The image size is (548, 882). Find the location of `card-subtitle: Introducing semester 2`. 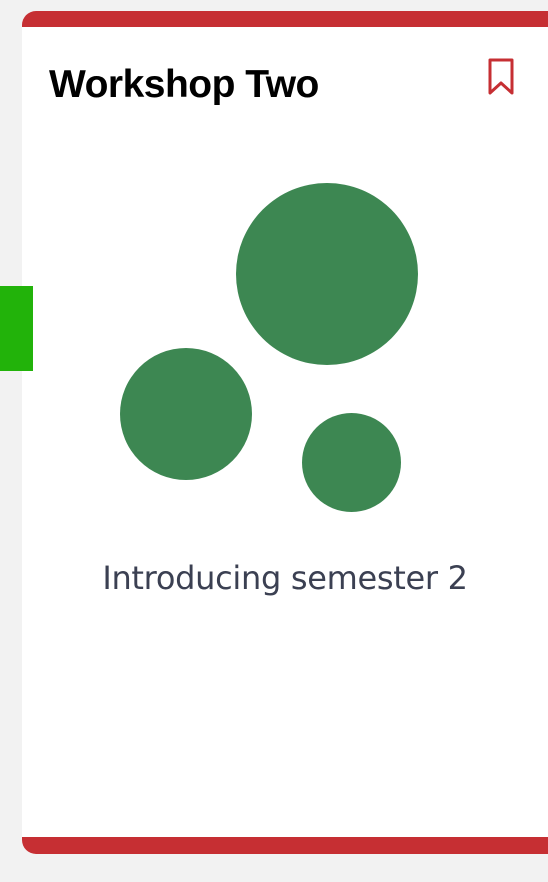

card-subtitle: Introducing semester 2 is located at coordinates (285, 578).